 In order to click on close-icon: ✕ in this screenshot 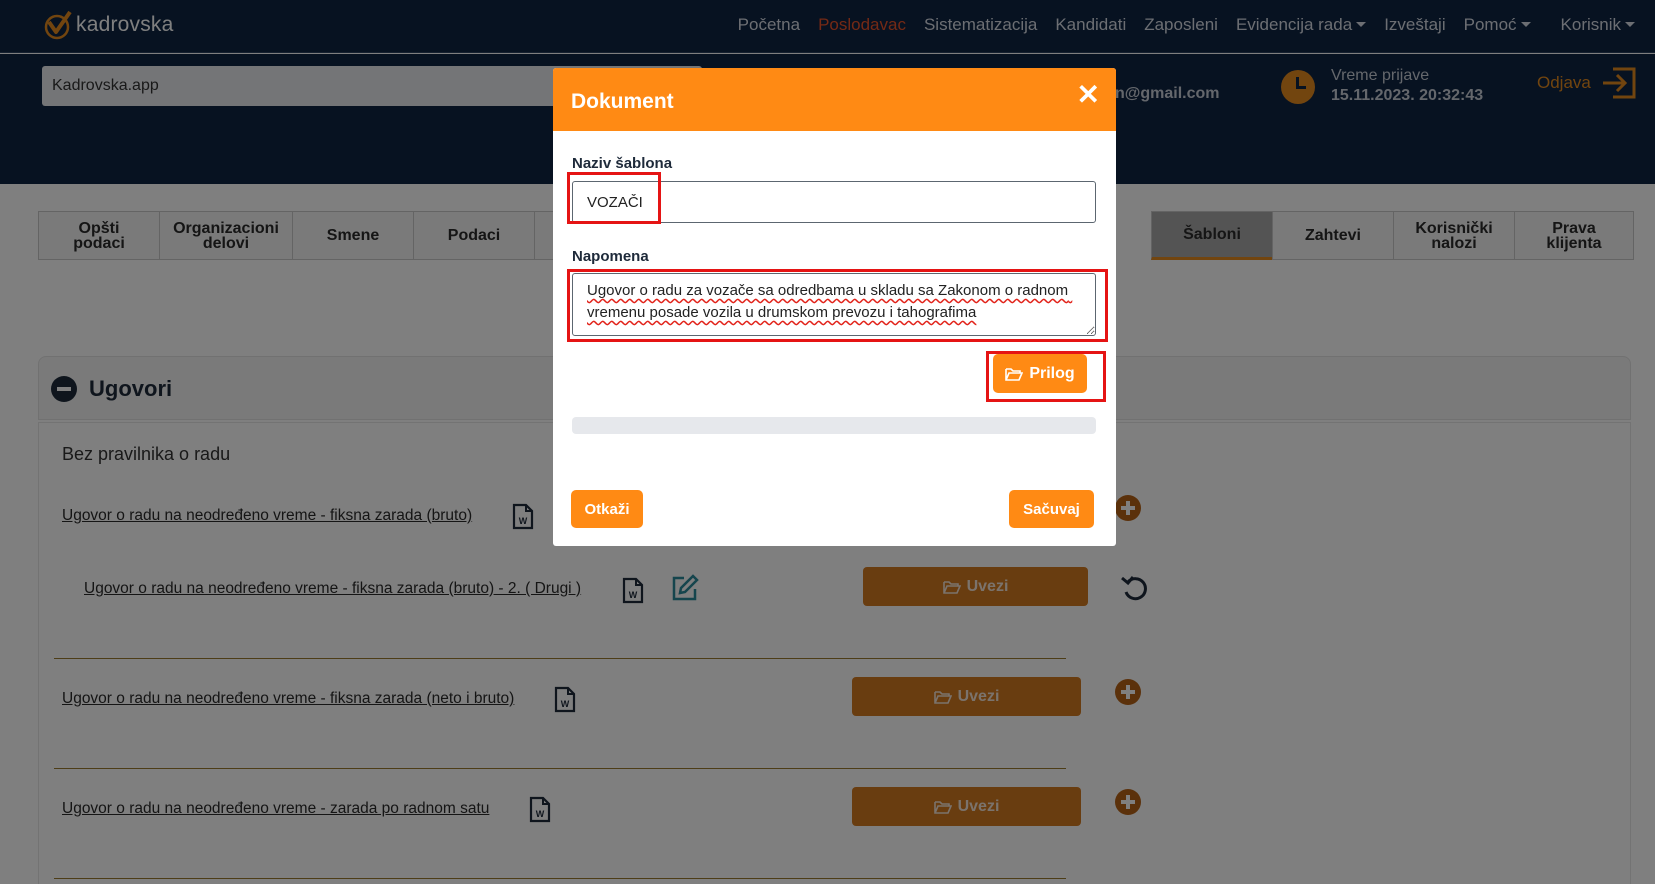, I will do `click(1088, 95)`.